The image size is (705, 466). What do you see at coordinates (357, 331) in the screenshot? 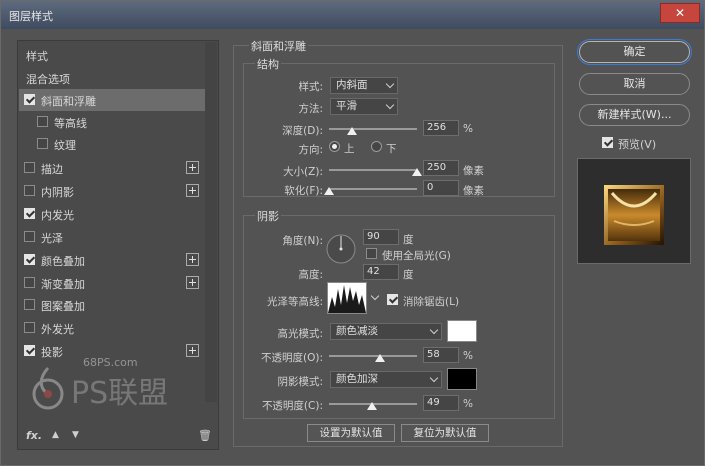
I see `highlight-mode-value: 颜色减淡` at bounding box center [357, 331].